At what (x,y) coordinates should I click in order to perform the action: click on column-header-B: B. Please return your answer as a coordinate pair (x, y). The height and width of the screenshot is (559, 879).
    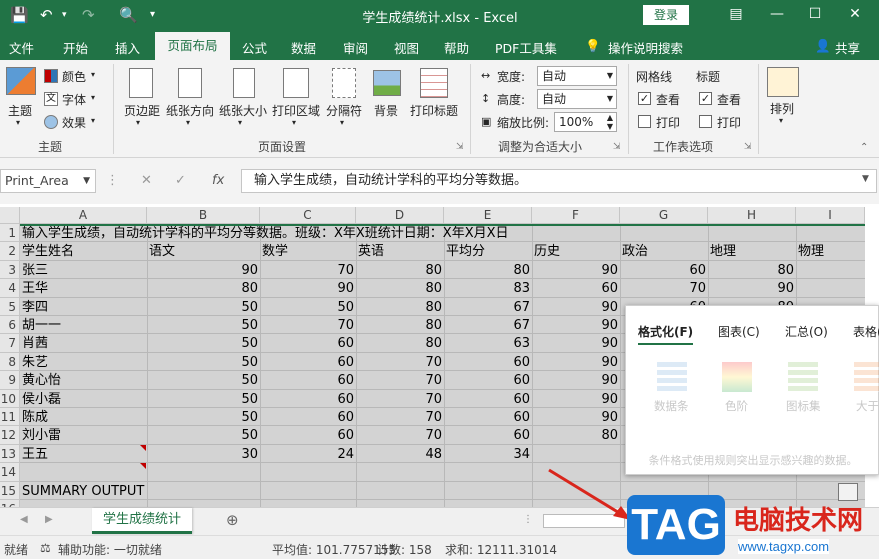
    Looking at the image, I should click on (203, 215).